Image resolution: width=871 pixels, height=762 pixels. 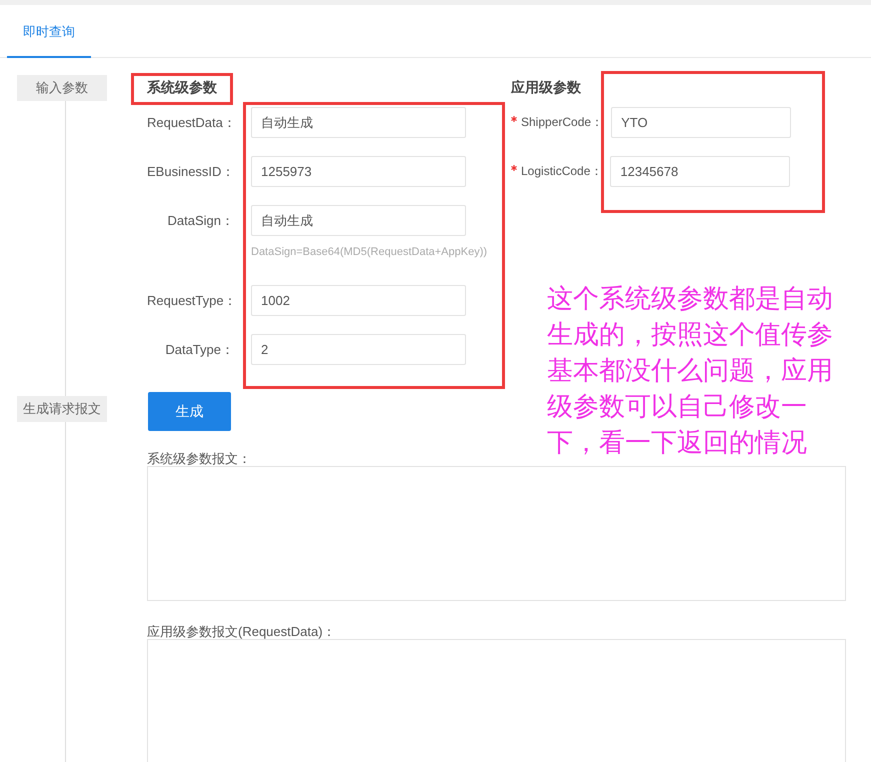 What do you see at coordinates (701, 122) in the screenshot?
I see `input-field: YTO` at bounding box center [701, 122].